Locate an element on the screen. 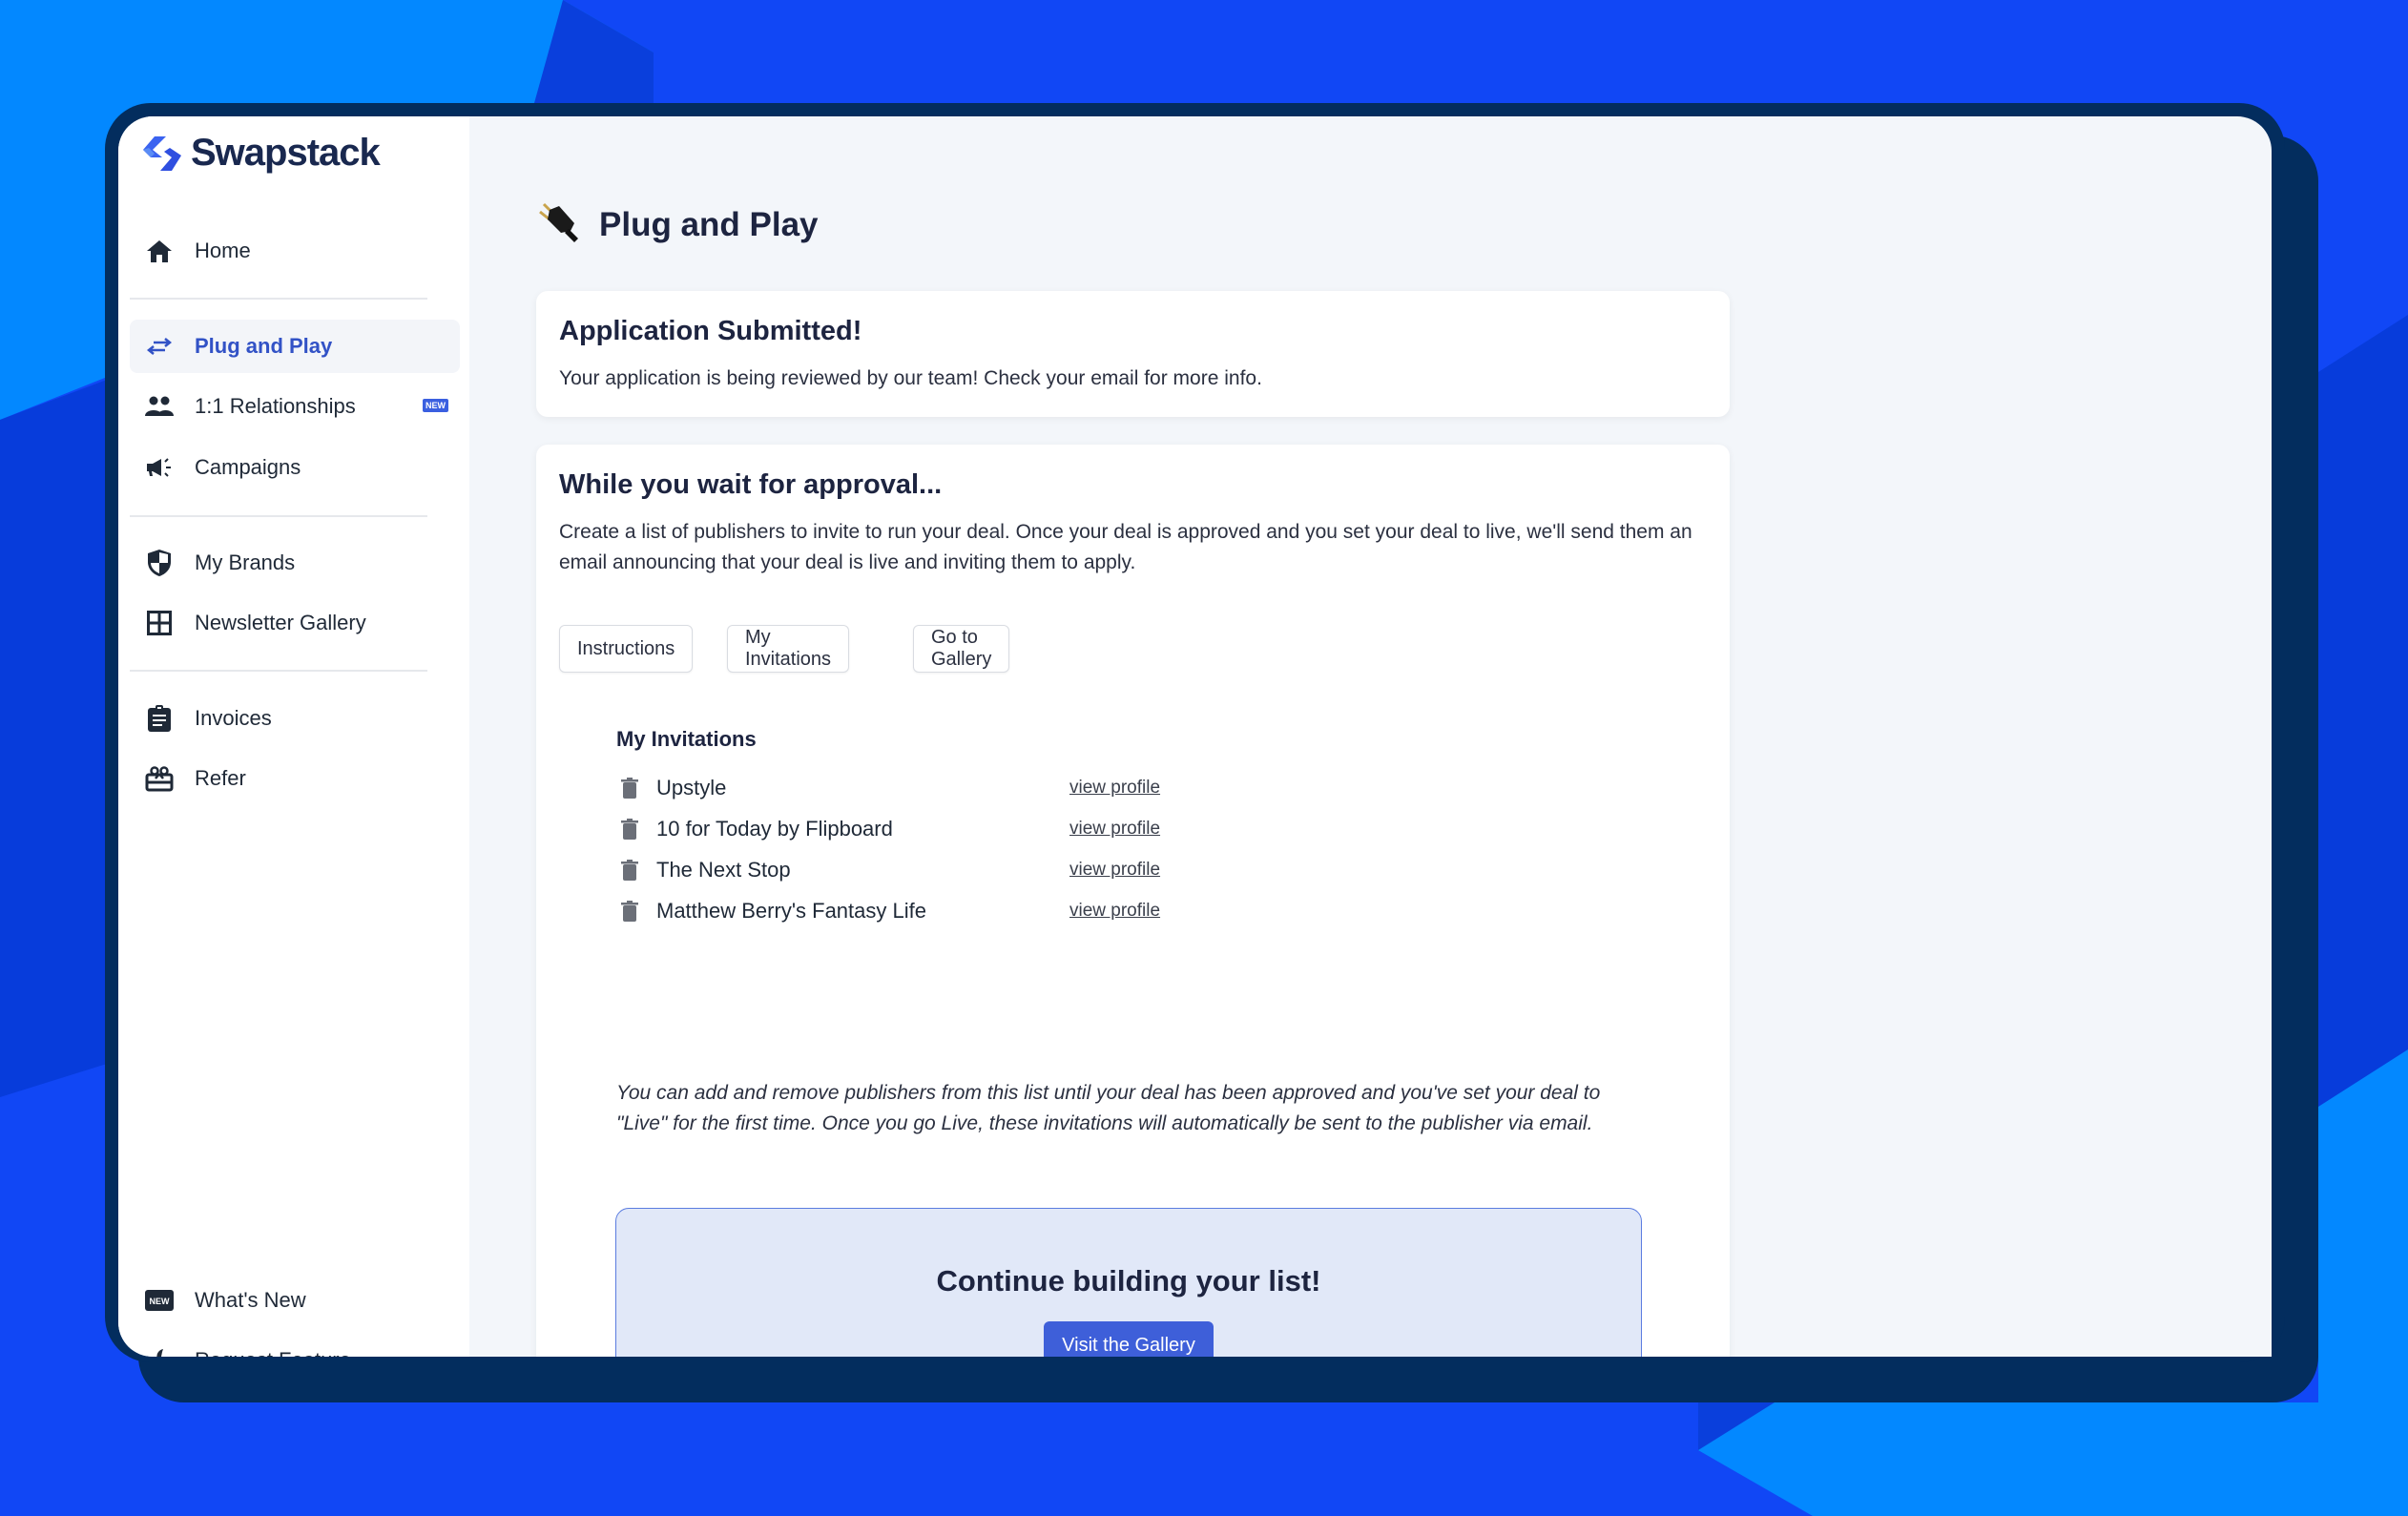 The image size is (2408, 1516). svg-text: NEW is located at coordinates (160, 1302).